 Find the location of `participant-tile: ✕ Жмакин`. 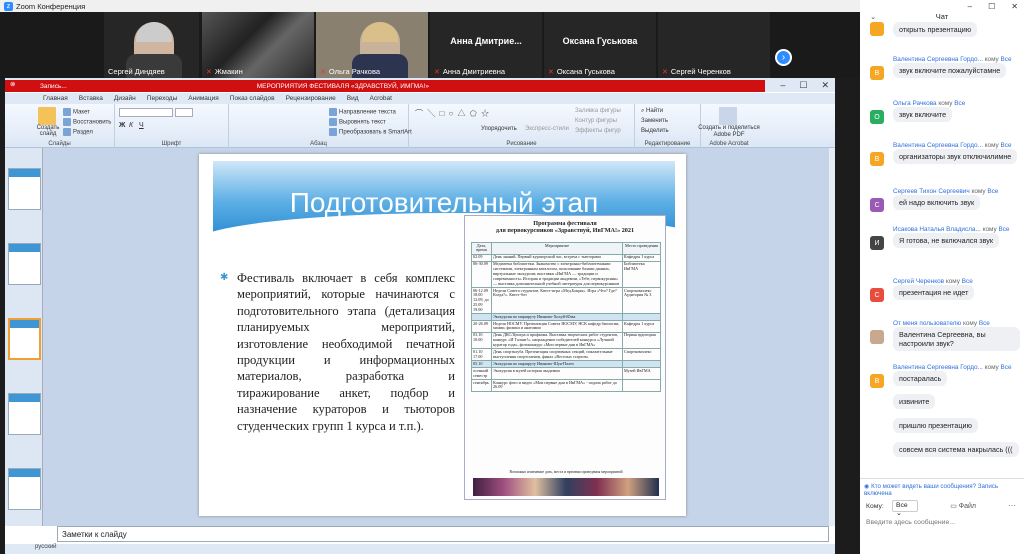

participant-tile: ✕ Жмакин is located at coordinates (258, 45).